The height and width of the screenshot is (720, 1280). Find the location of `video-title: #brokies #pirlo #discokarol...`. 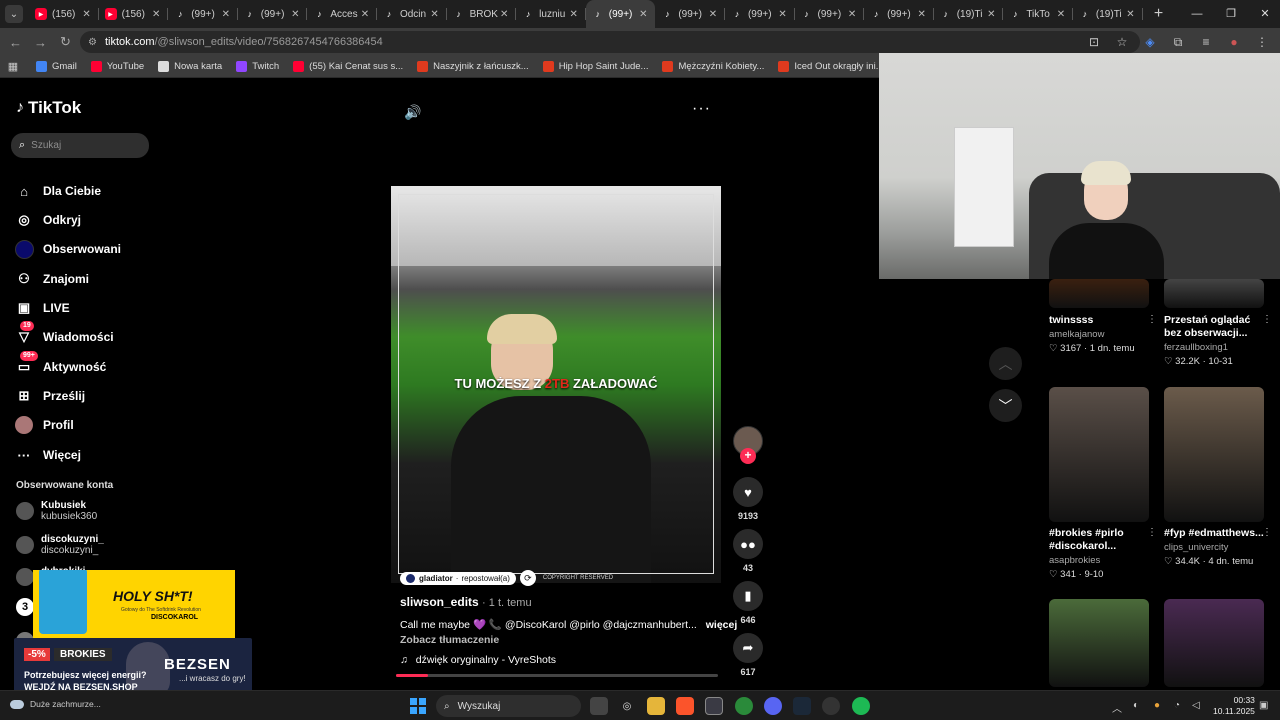

video-title: #brokies #pirlo #discokarol... is located at coordinates (1099, 540).